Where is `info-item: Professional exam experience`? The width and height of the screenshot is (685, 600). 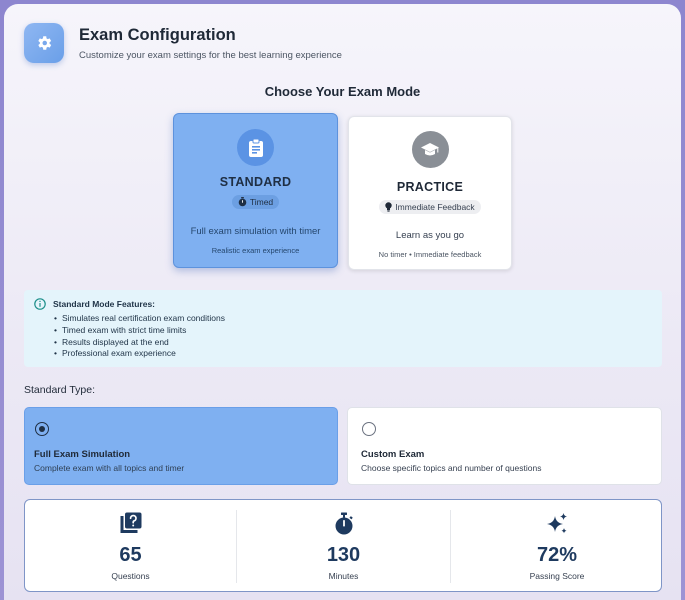
info-item: Professional exam experience is located at coordinates (139, 354).